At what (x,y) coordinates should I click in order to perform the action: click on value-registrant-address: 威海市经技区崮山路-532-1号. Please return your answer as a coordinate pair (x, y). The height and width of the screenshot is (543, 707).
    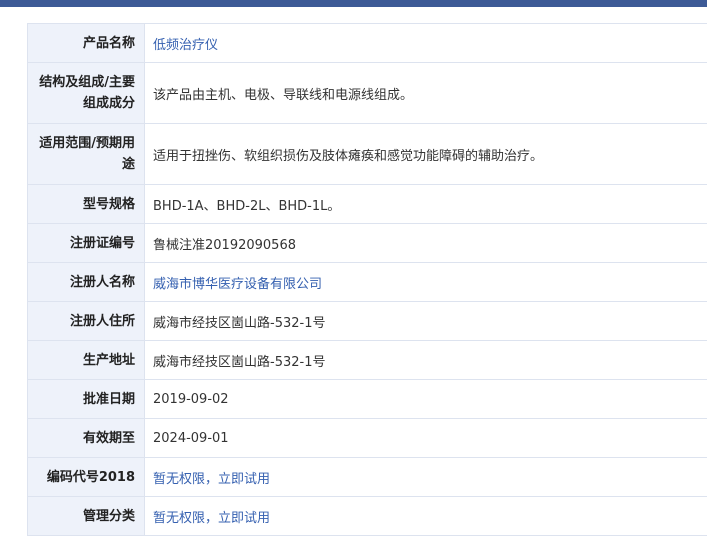
    Looking at the image, I should click on (239, 323).